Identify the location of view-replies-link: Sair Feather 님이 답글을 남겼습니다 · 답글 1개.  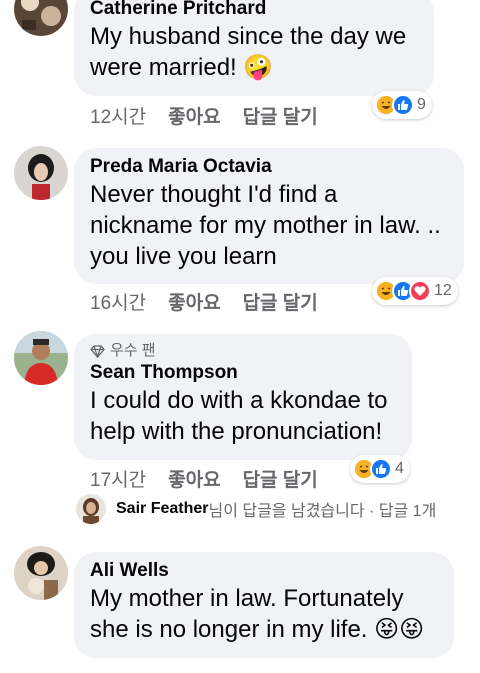
(256, 509).